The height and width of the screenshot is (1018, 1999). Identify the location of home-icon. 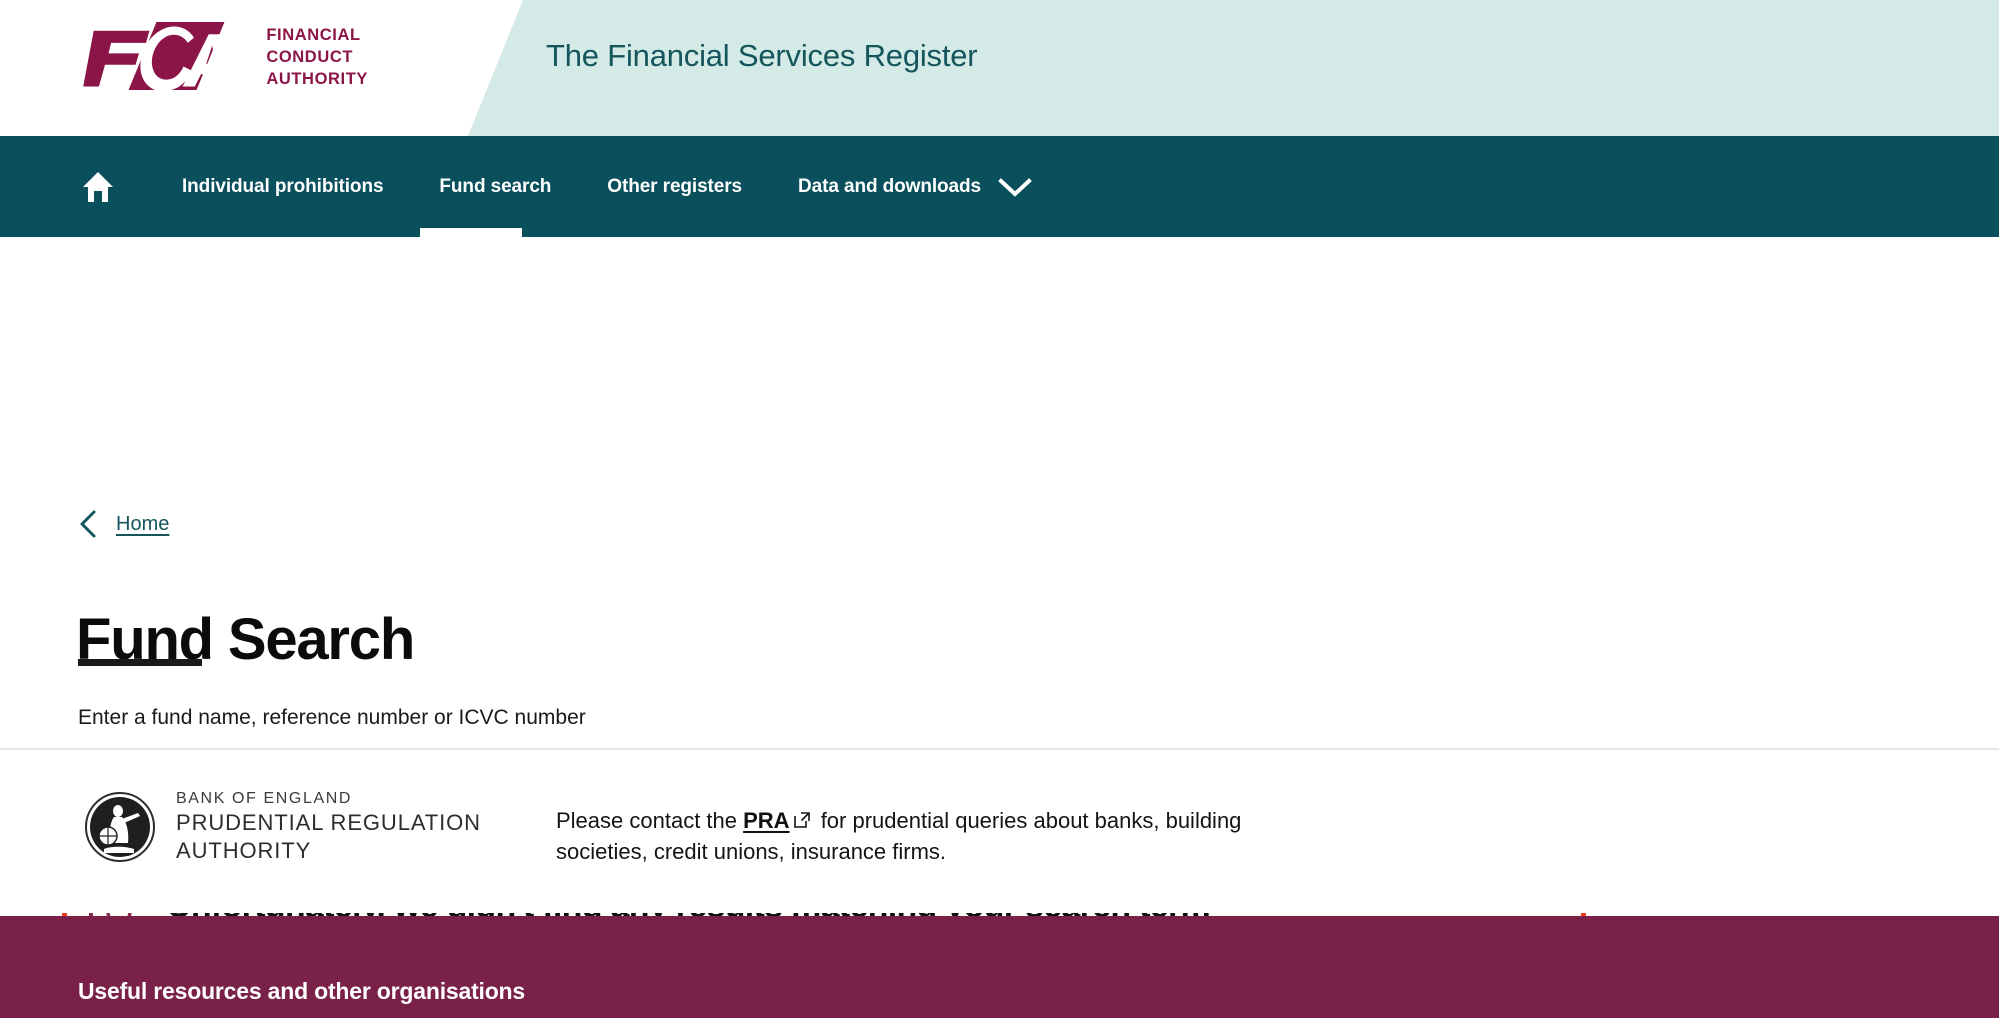
(98, 186).